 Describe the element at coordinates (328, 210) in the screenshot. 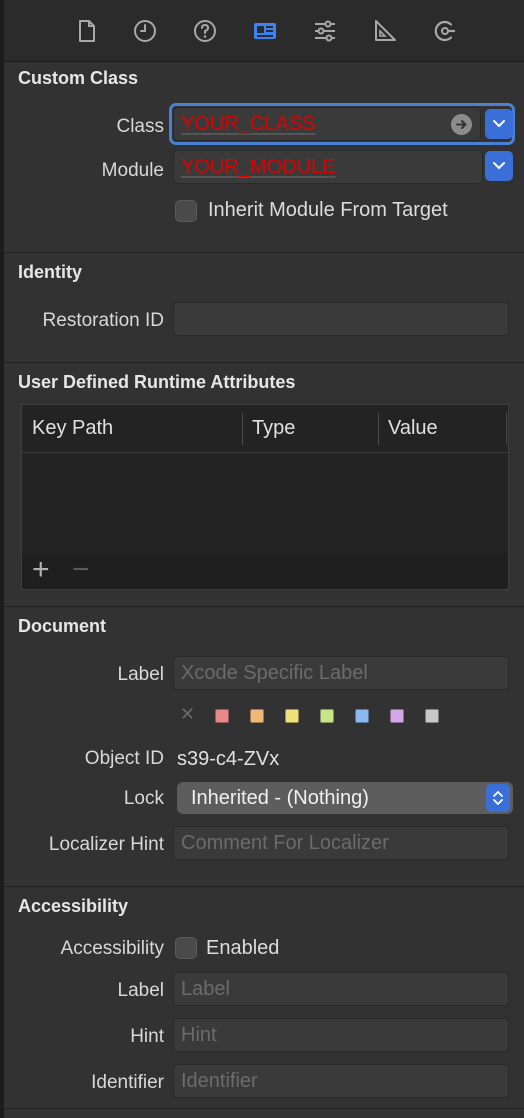

I see `inherit-module-label: Inherit Module From Target` at that location.